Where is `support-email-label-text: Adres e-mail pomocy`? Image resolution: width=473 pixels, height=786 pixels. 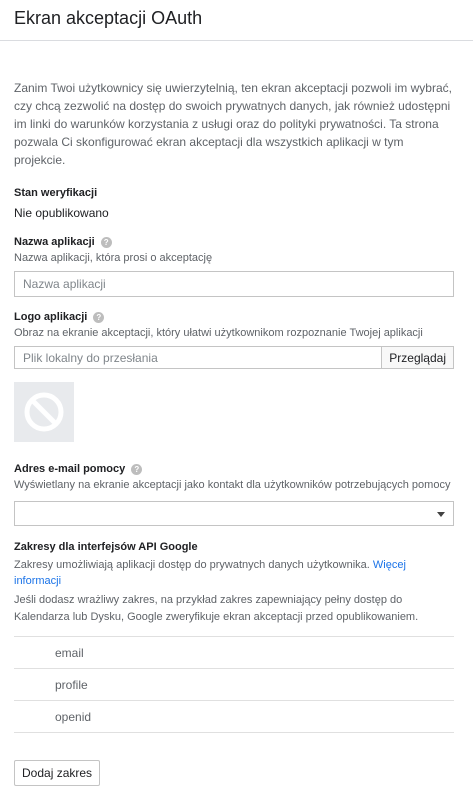 support-email-label-text: Adres e-mail pomocy is located at coordinates (70, 469).